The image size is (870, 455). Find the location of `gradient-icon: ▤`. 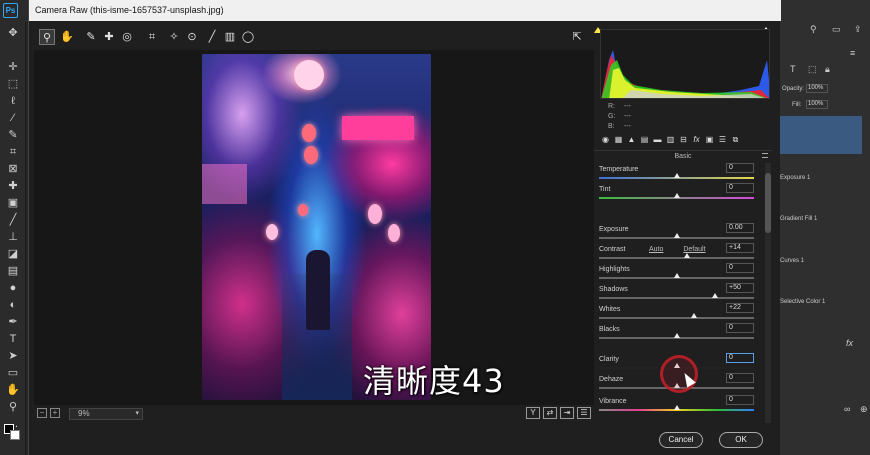

gradient-icon: ▤ is located at coordinates (13, 271).